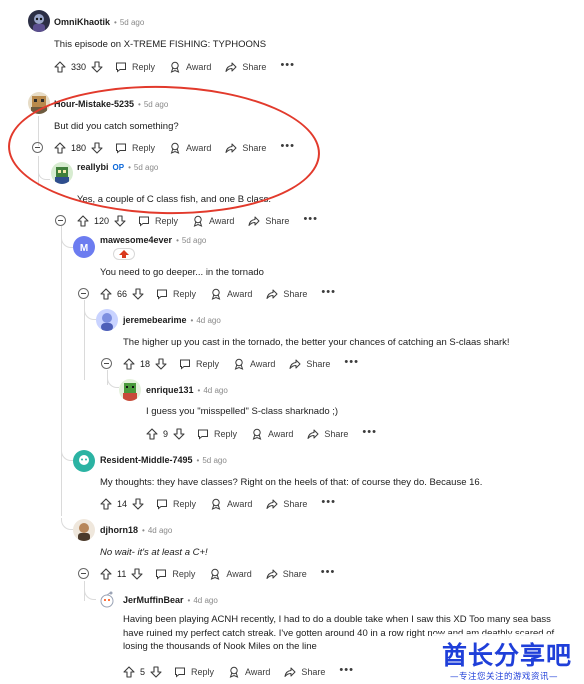 The width and height of the screenshot is (584, 684). I want to click on vote-group: 66, so click(122, 294).